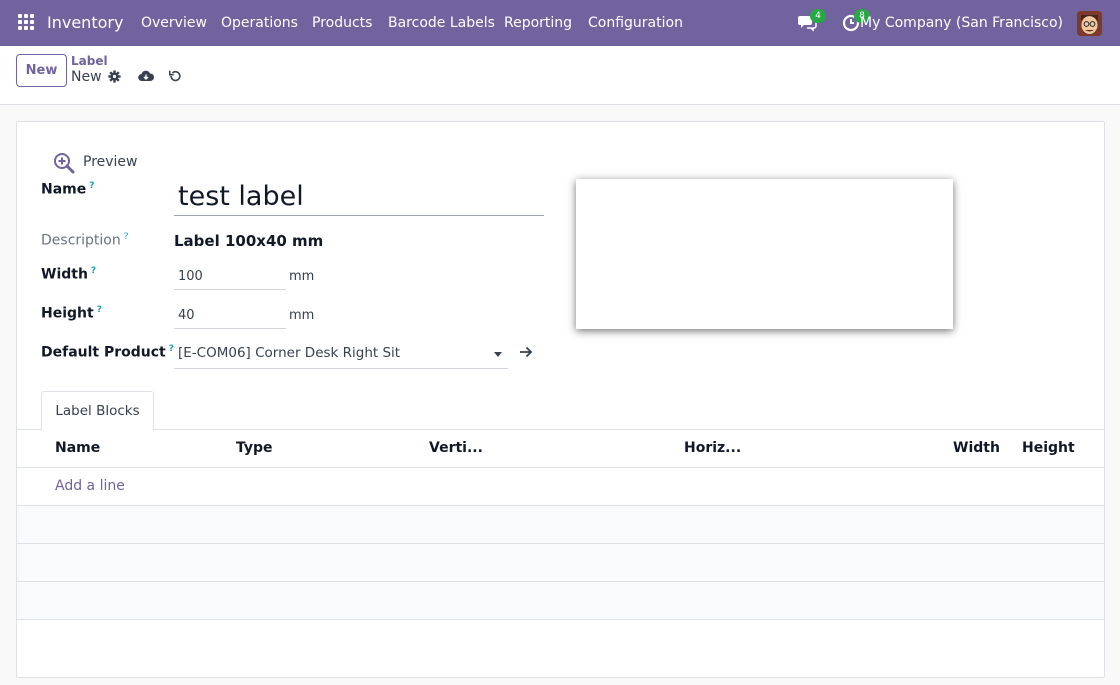  Describe the element at coordinates (26, 22) in the screenshot. I see `apps-grid-icon` at that location.